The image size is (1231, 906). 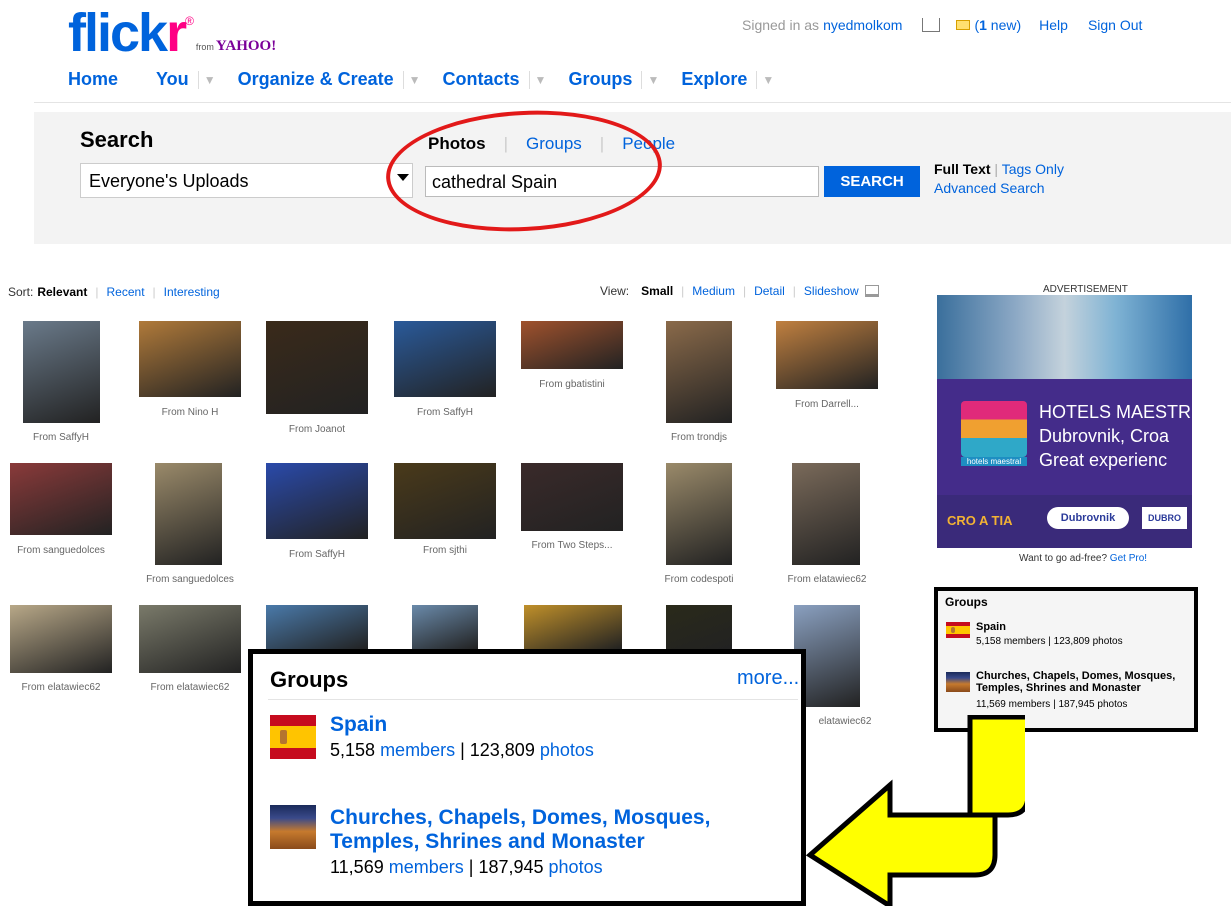 What do you see at coordinates (533, 699) in the screenshot?
I see `groups-divider` at bounding box center [533, 699].